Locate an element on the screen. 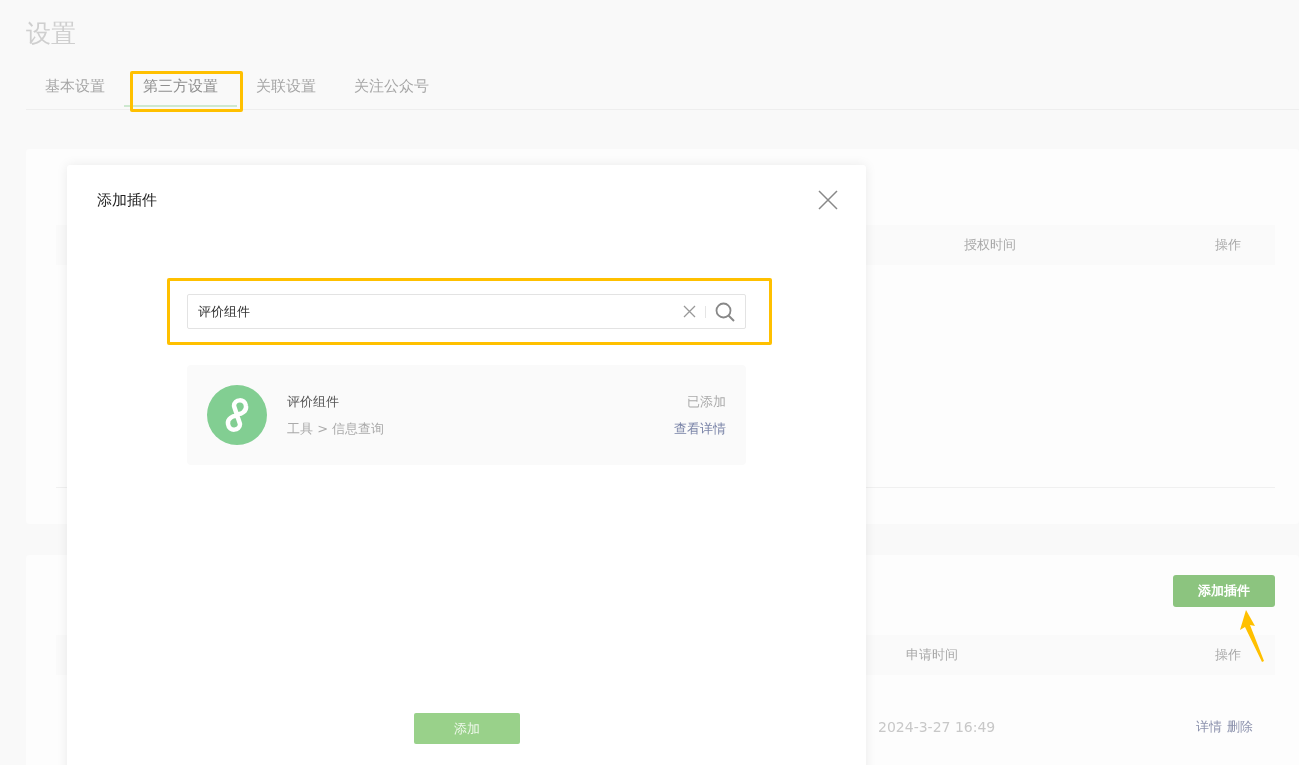 This screenshot has height=765, width=1299. settings-tab: 基本设置 is located at coordinates (75, 86).